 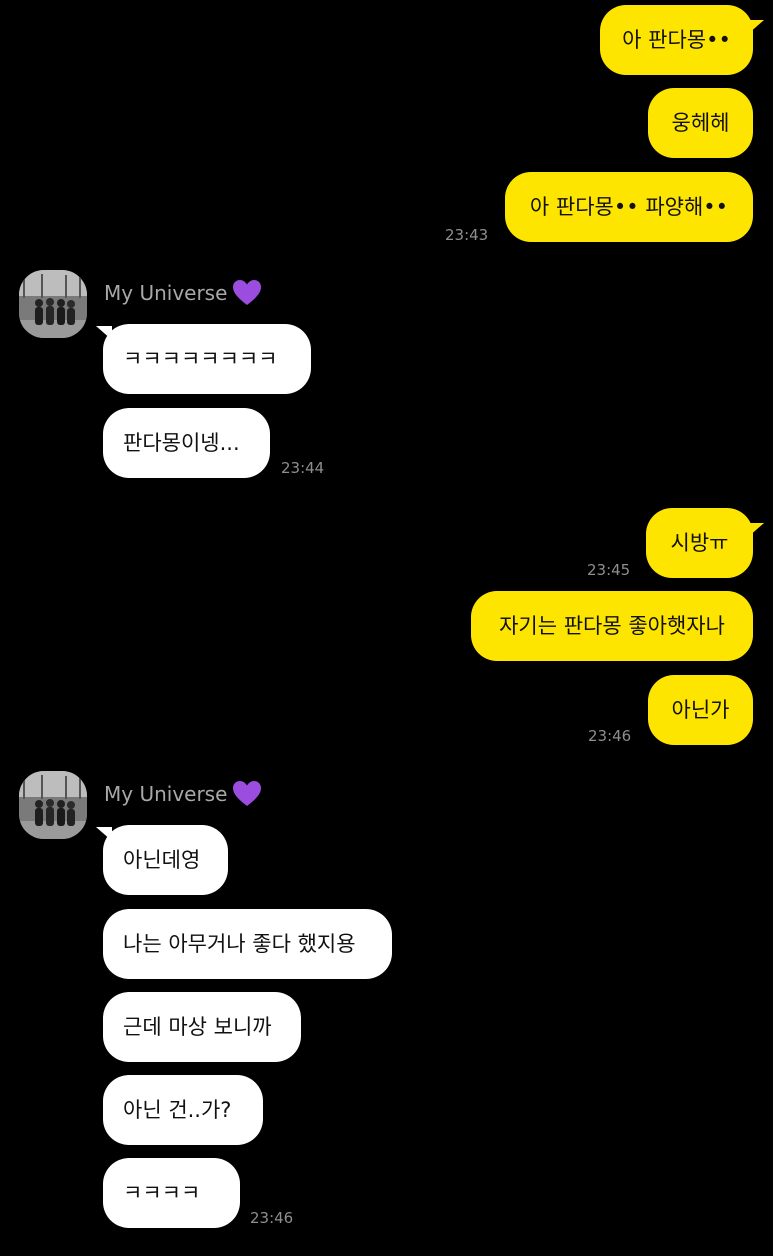 I want to click on incoming-message: ㅋㅋㅋㅋㅋㅋㅋㅋ, so click(x=207, y=359).